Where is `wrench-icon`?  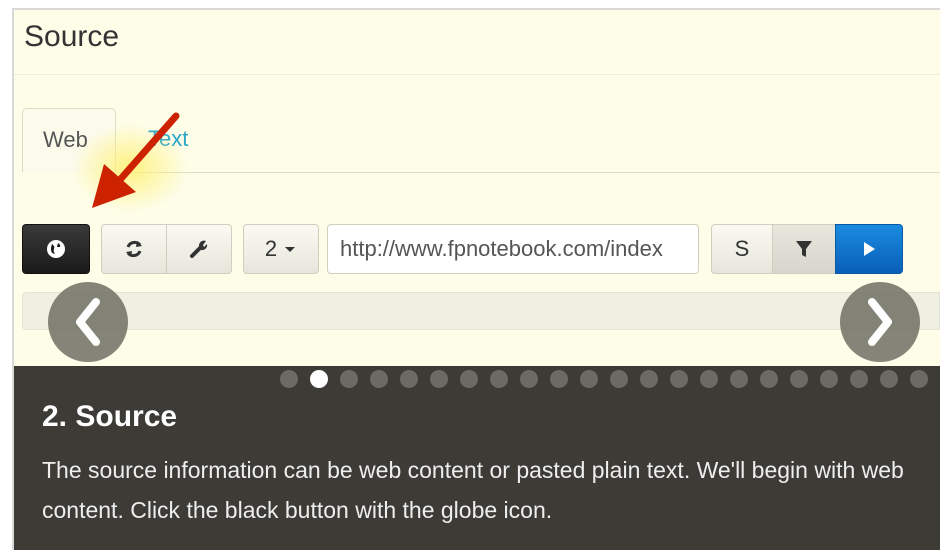 wrench-icon is located at coordinates (199, 249).